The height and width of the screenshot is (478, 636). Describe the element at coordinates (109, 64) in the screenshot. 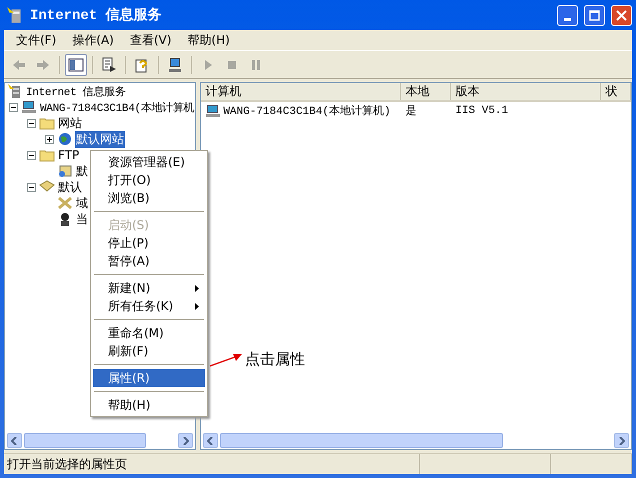

I see `export-icon` at that location.